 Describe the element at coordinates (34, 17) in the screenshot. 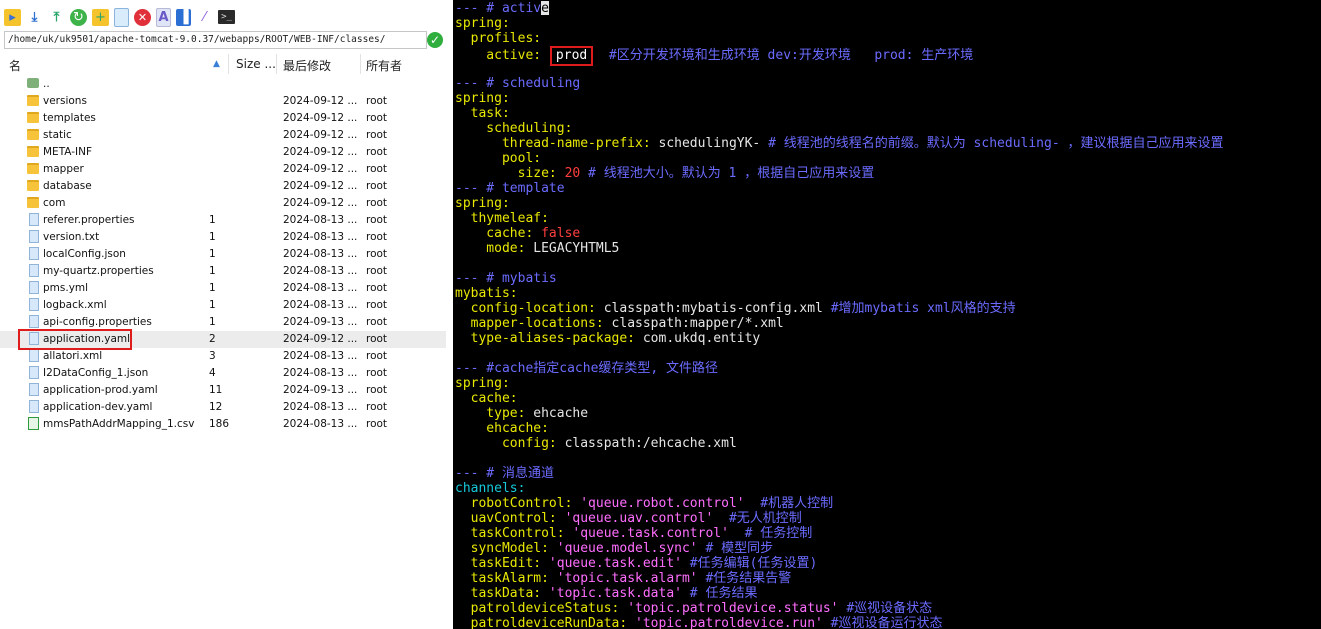

I see `download-icon: ⤓` at that location.